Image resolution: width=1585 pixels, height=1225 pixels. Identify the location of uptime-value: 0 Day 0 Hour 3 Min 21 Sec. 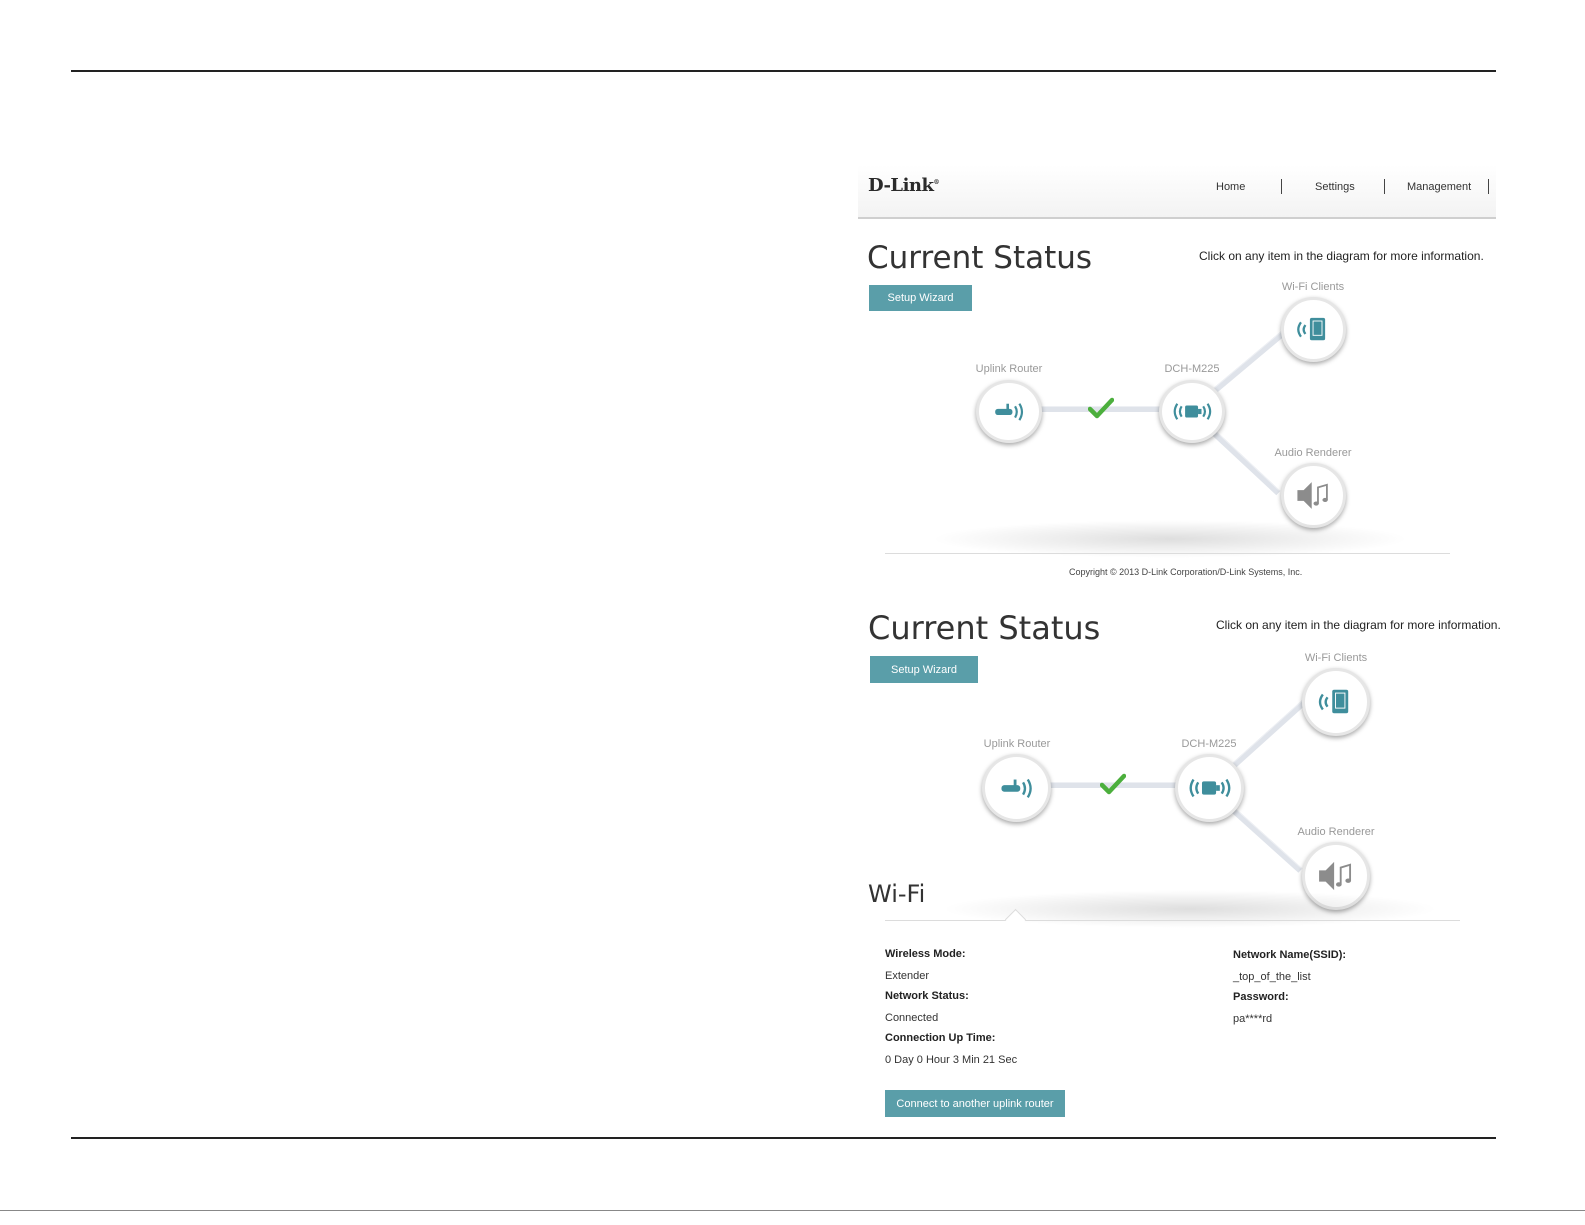
(951, 1060).